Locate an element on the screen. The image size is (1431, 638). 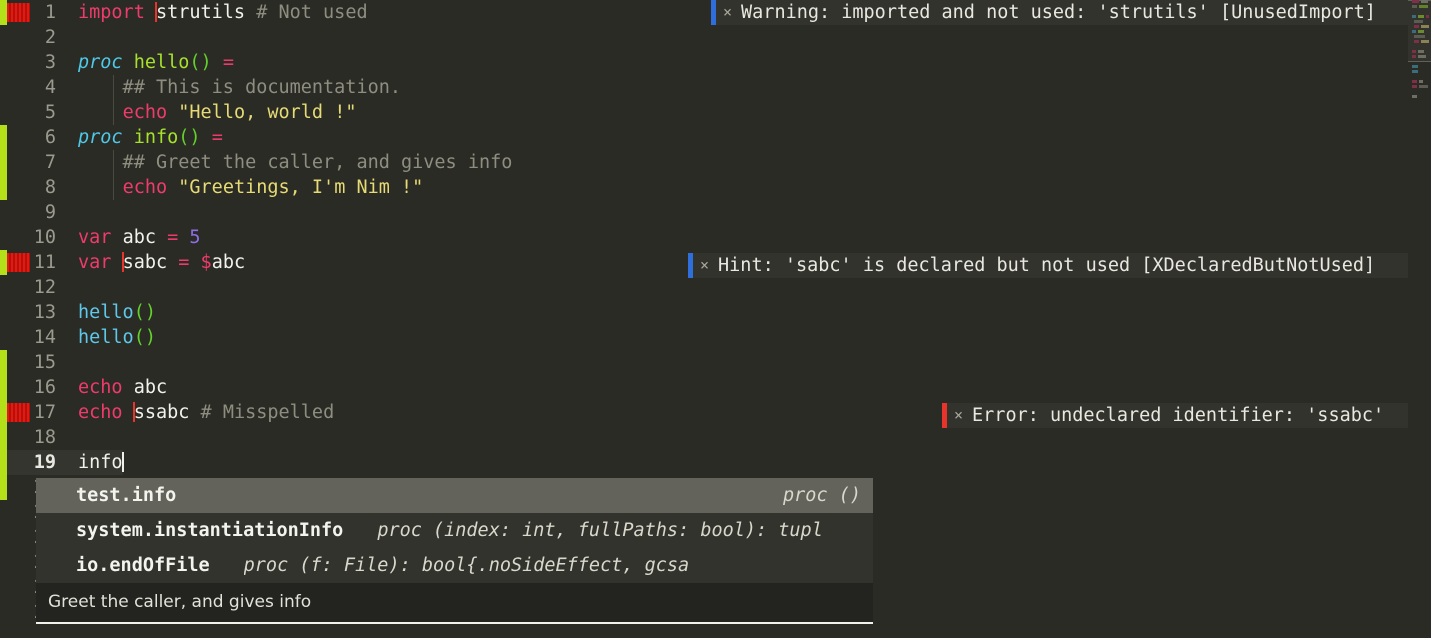
line-content: var abc = 5 is located at coordinates (135, 237).